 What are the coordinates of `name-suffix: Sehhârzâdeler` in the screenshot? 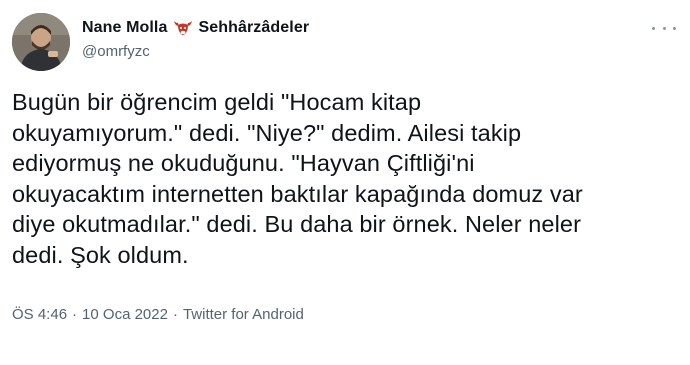 It's located at (254, 27).